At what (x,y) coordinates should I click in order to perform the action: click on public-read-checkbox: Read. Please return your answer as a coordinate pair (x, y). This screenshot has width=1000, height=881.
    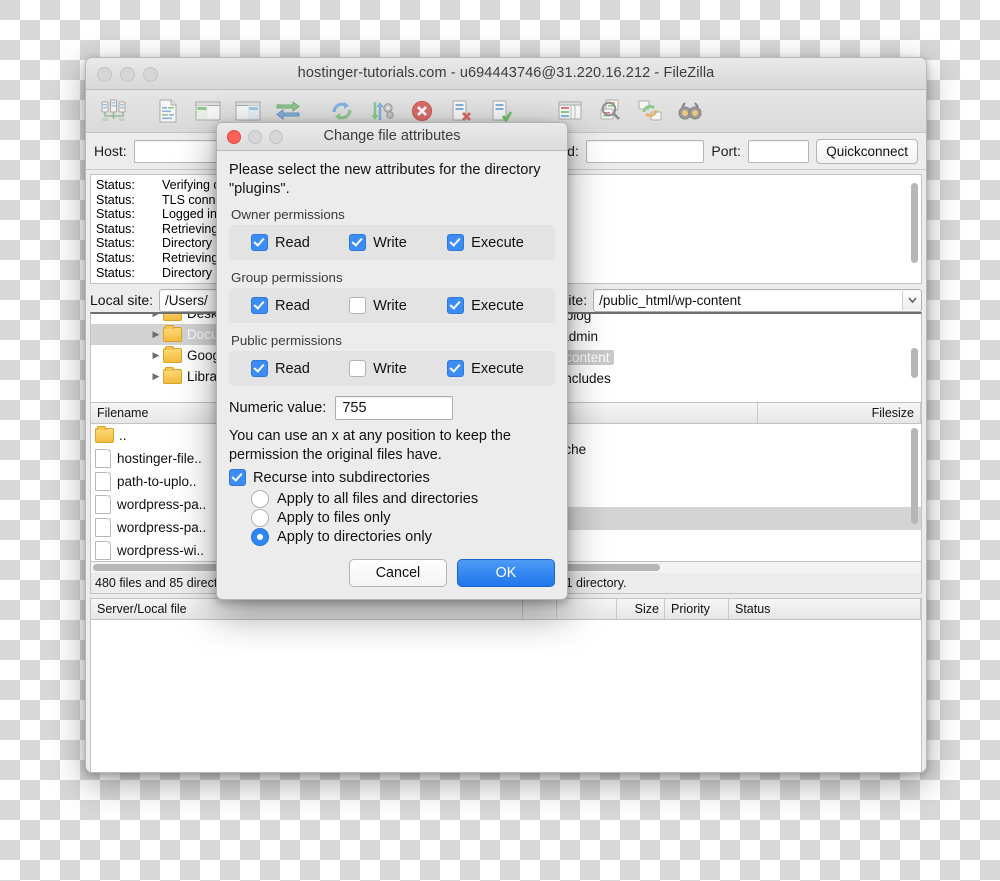
    Looking at the image, I should click on (289, 368).